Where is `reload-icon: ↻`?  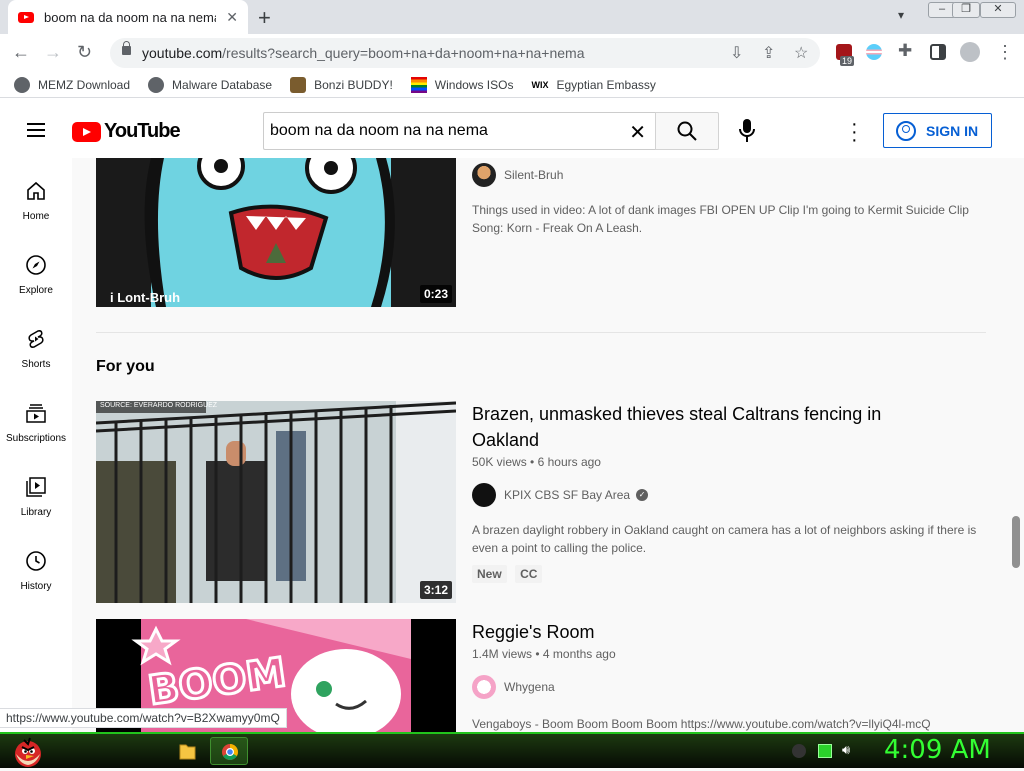
reload-icon: ↻ is located at coordinates (84, 52).